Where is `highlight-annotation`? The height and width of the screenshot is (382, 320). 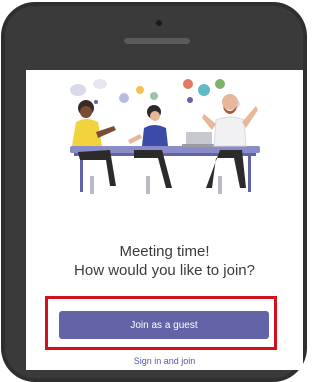 highlight-annotation is located at coordinates (161, 323).